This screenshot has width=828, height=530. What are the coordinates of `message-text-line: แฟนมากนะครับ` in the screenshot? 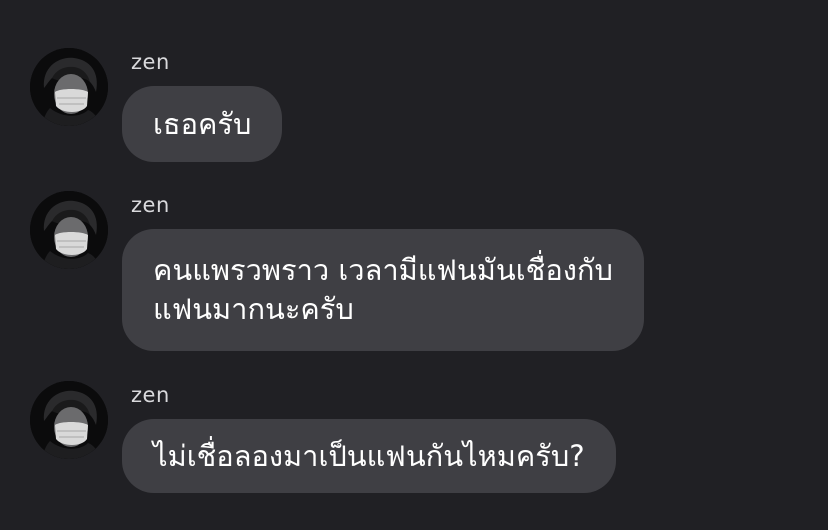 It's located at (253, 309).